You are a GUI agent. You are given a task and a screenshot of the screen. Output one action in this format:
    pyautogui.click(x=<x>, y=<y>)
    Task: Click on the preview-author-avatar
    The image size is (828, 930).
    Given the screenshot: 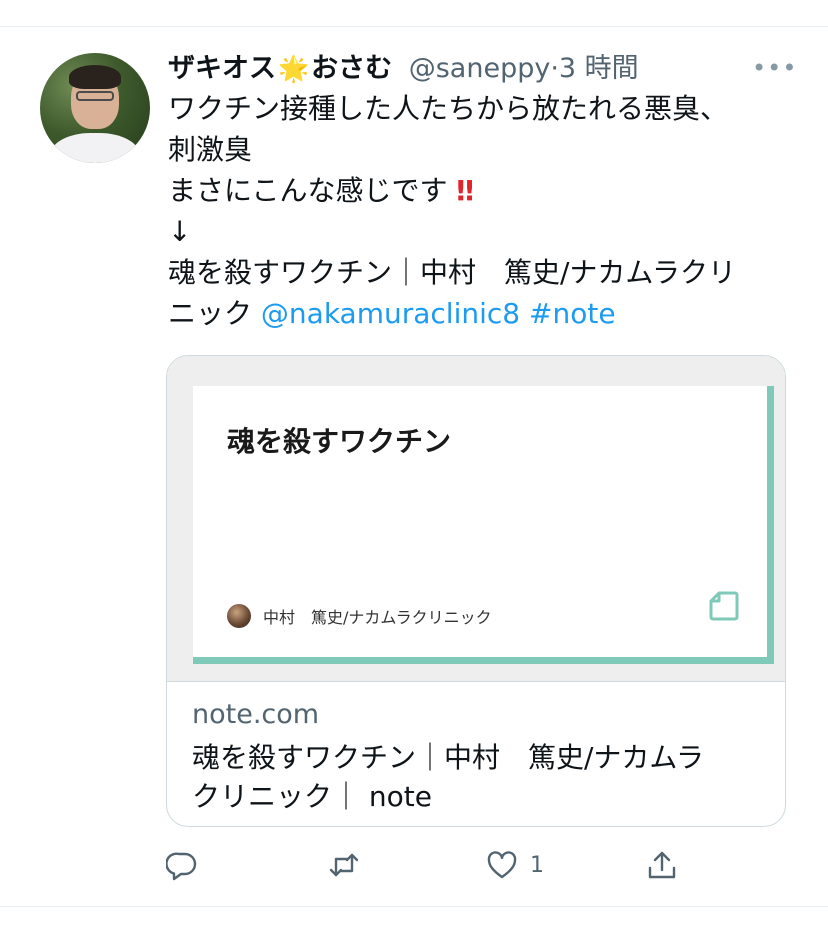 What is the action you would take?
    pyautogui.click(x=239, y=616)
    